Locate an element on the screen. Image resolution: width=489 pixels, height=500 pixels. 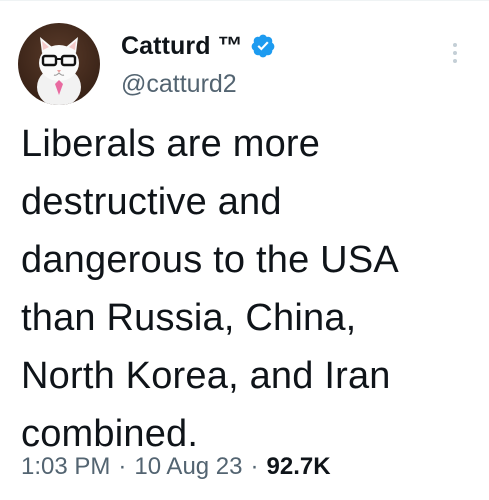
view-count: 92.7K is located at coordinates (298, 466).